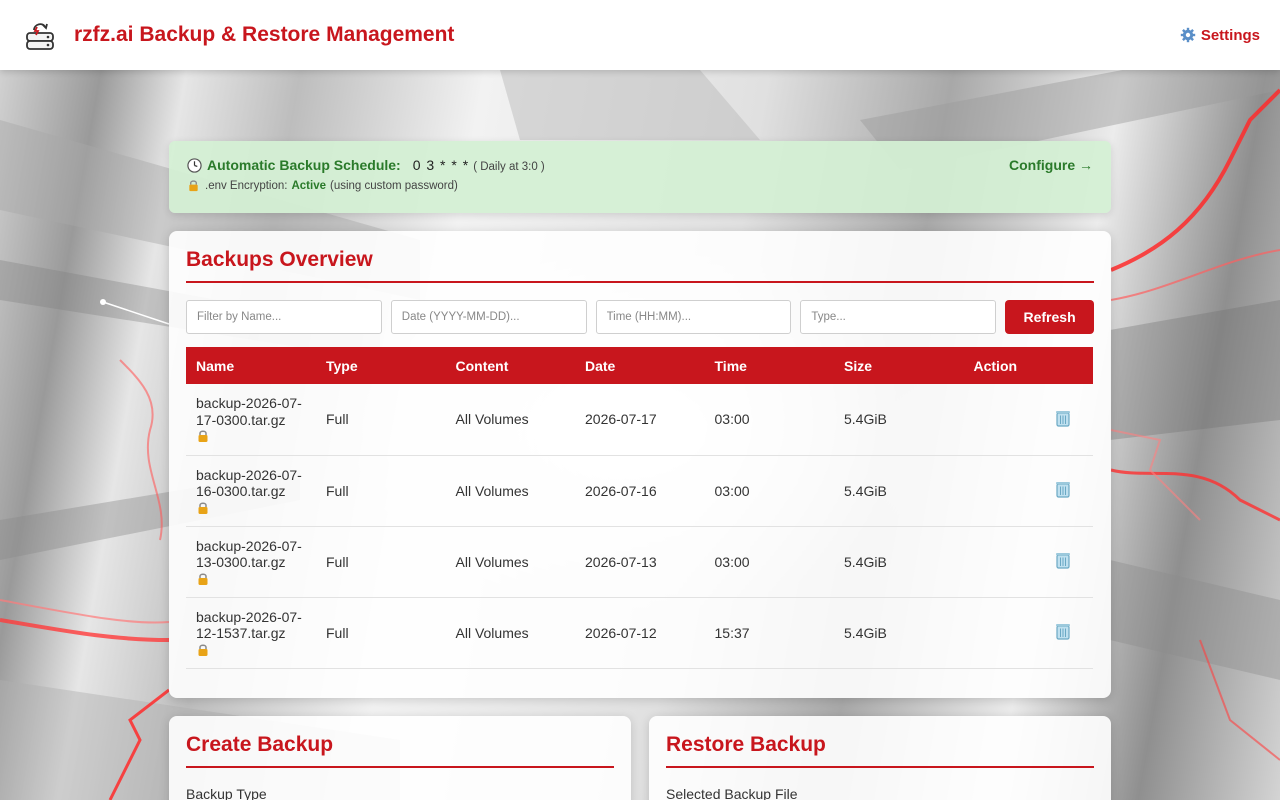 The width and height of the screenshot is (1280, 800). I want to click on filter-bar: Refresh, so click(640, 317).